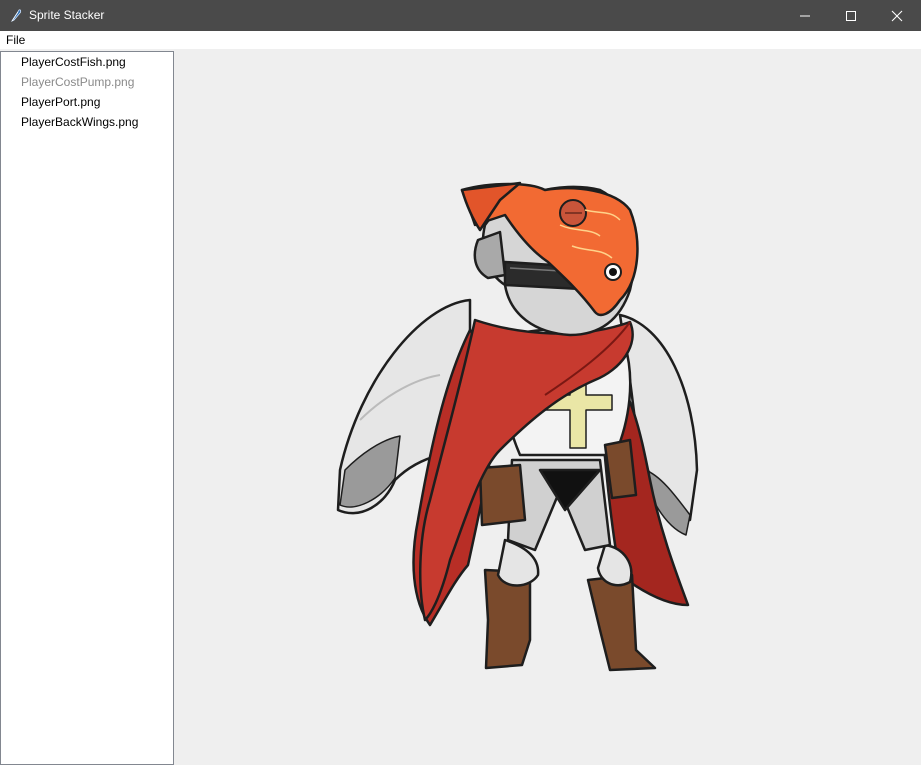 The width and height of the screenshot is (921, 765). I want to click on minimize-button, so click(805, 15).